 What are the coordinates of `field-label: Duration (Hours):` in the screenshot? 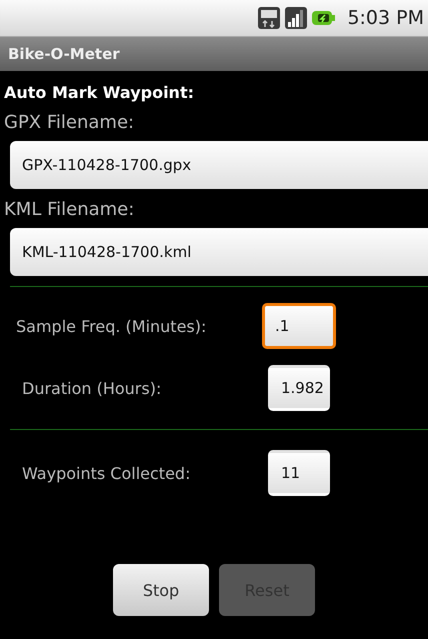 It's located at (91, 388).